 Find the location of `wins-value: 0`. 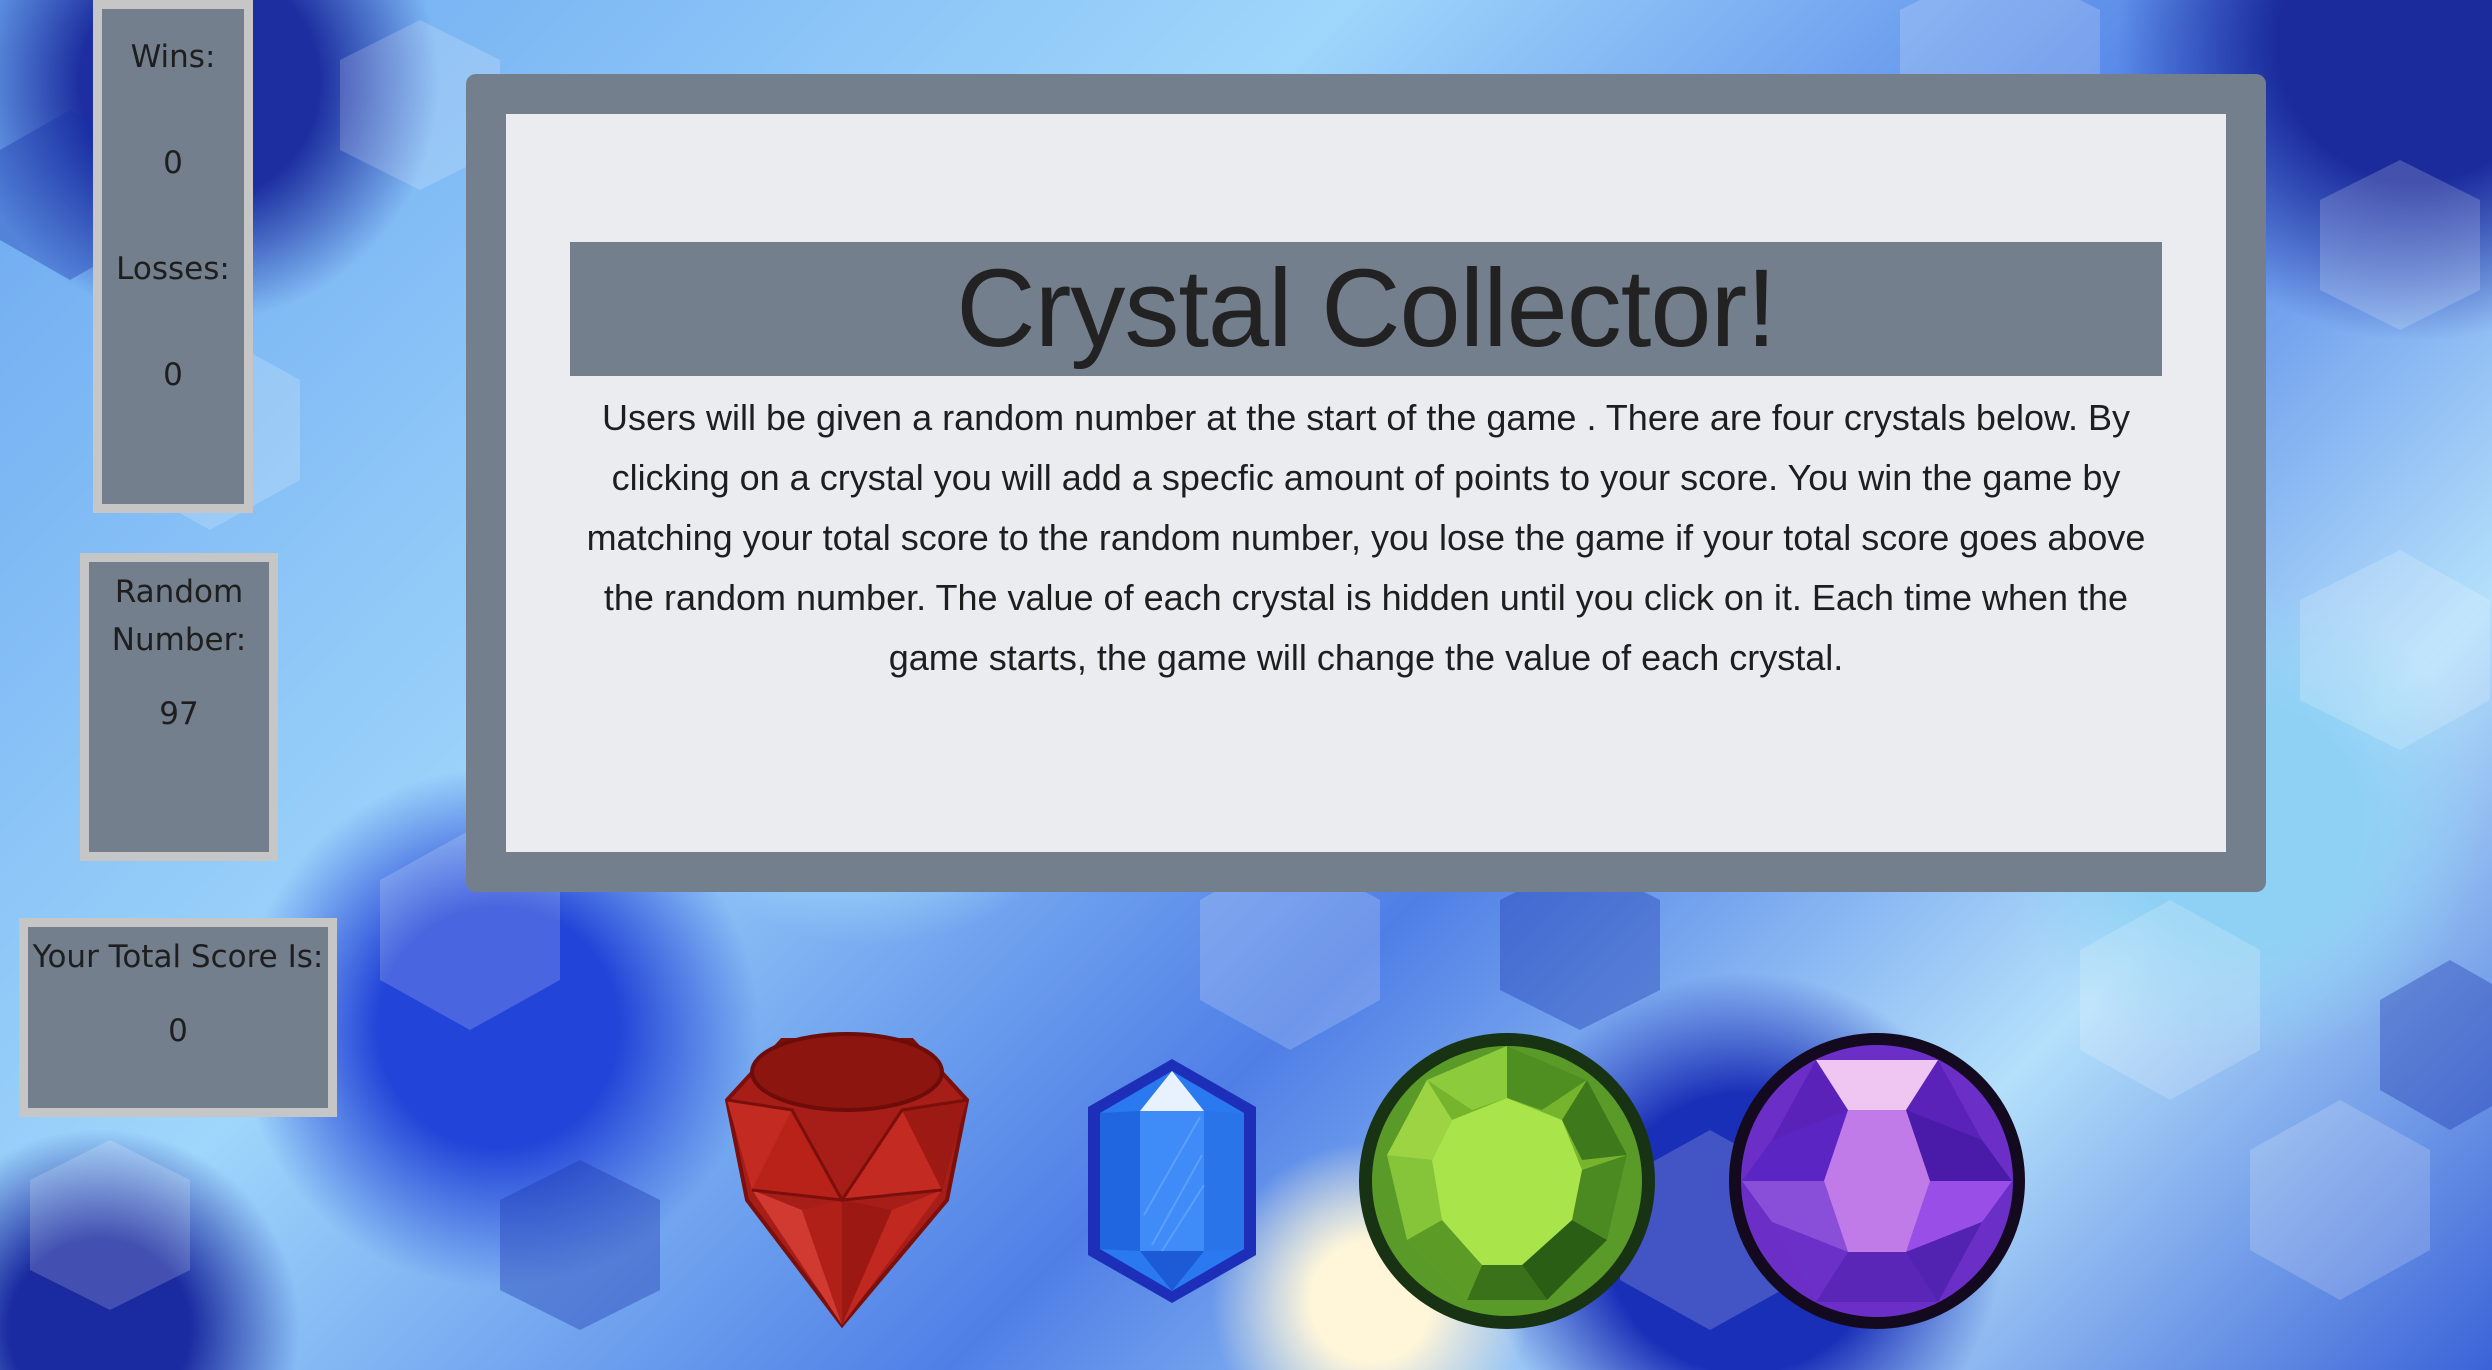

wins-value: 0 is located at coordinates (173, 163).